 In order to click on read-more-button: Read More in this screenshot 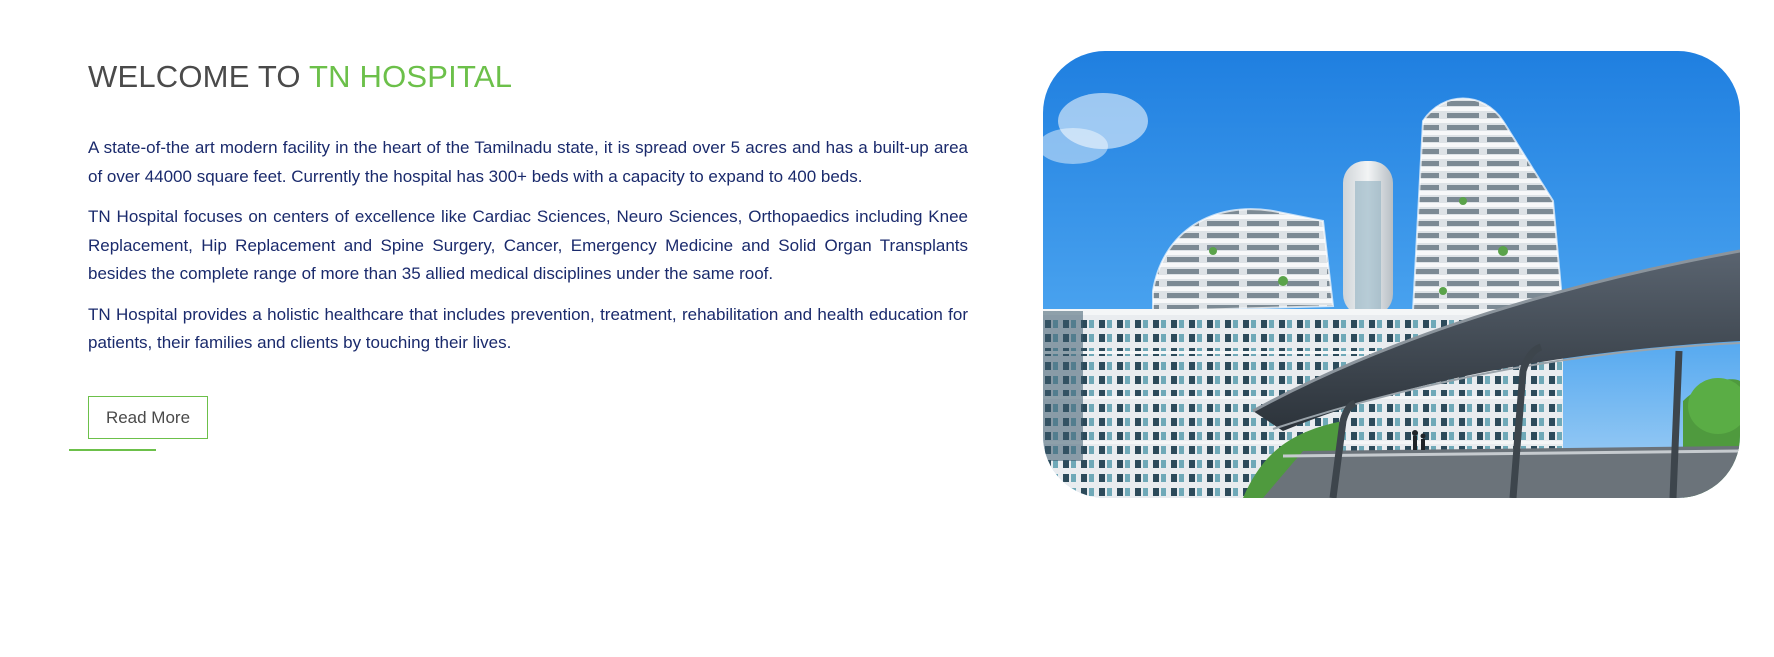, I will do `click(148, 417)`.